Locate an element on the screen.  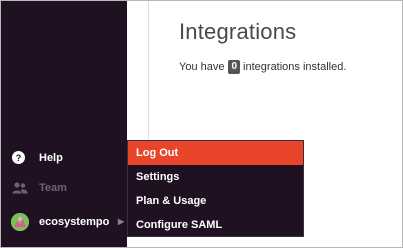
chevron-right-icon: ▶ is located at coordinates (121, 221).